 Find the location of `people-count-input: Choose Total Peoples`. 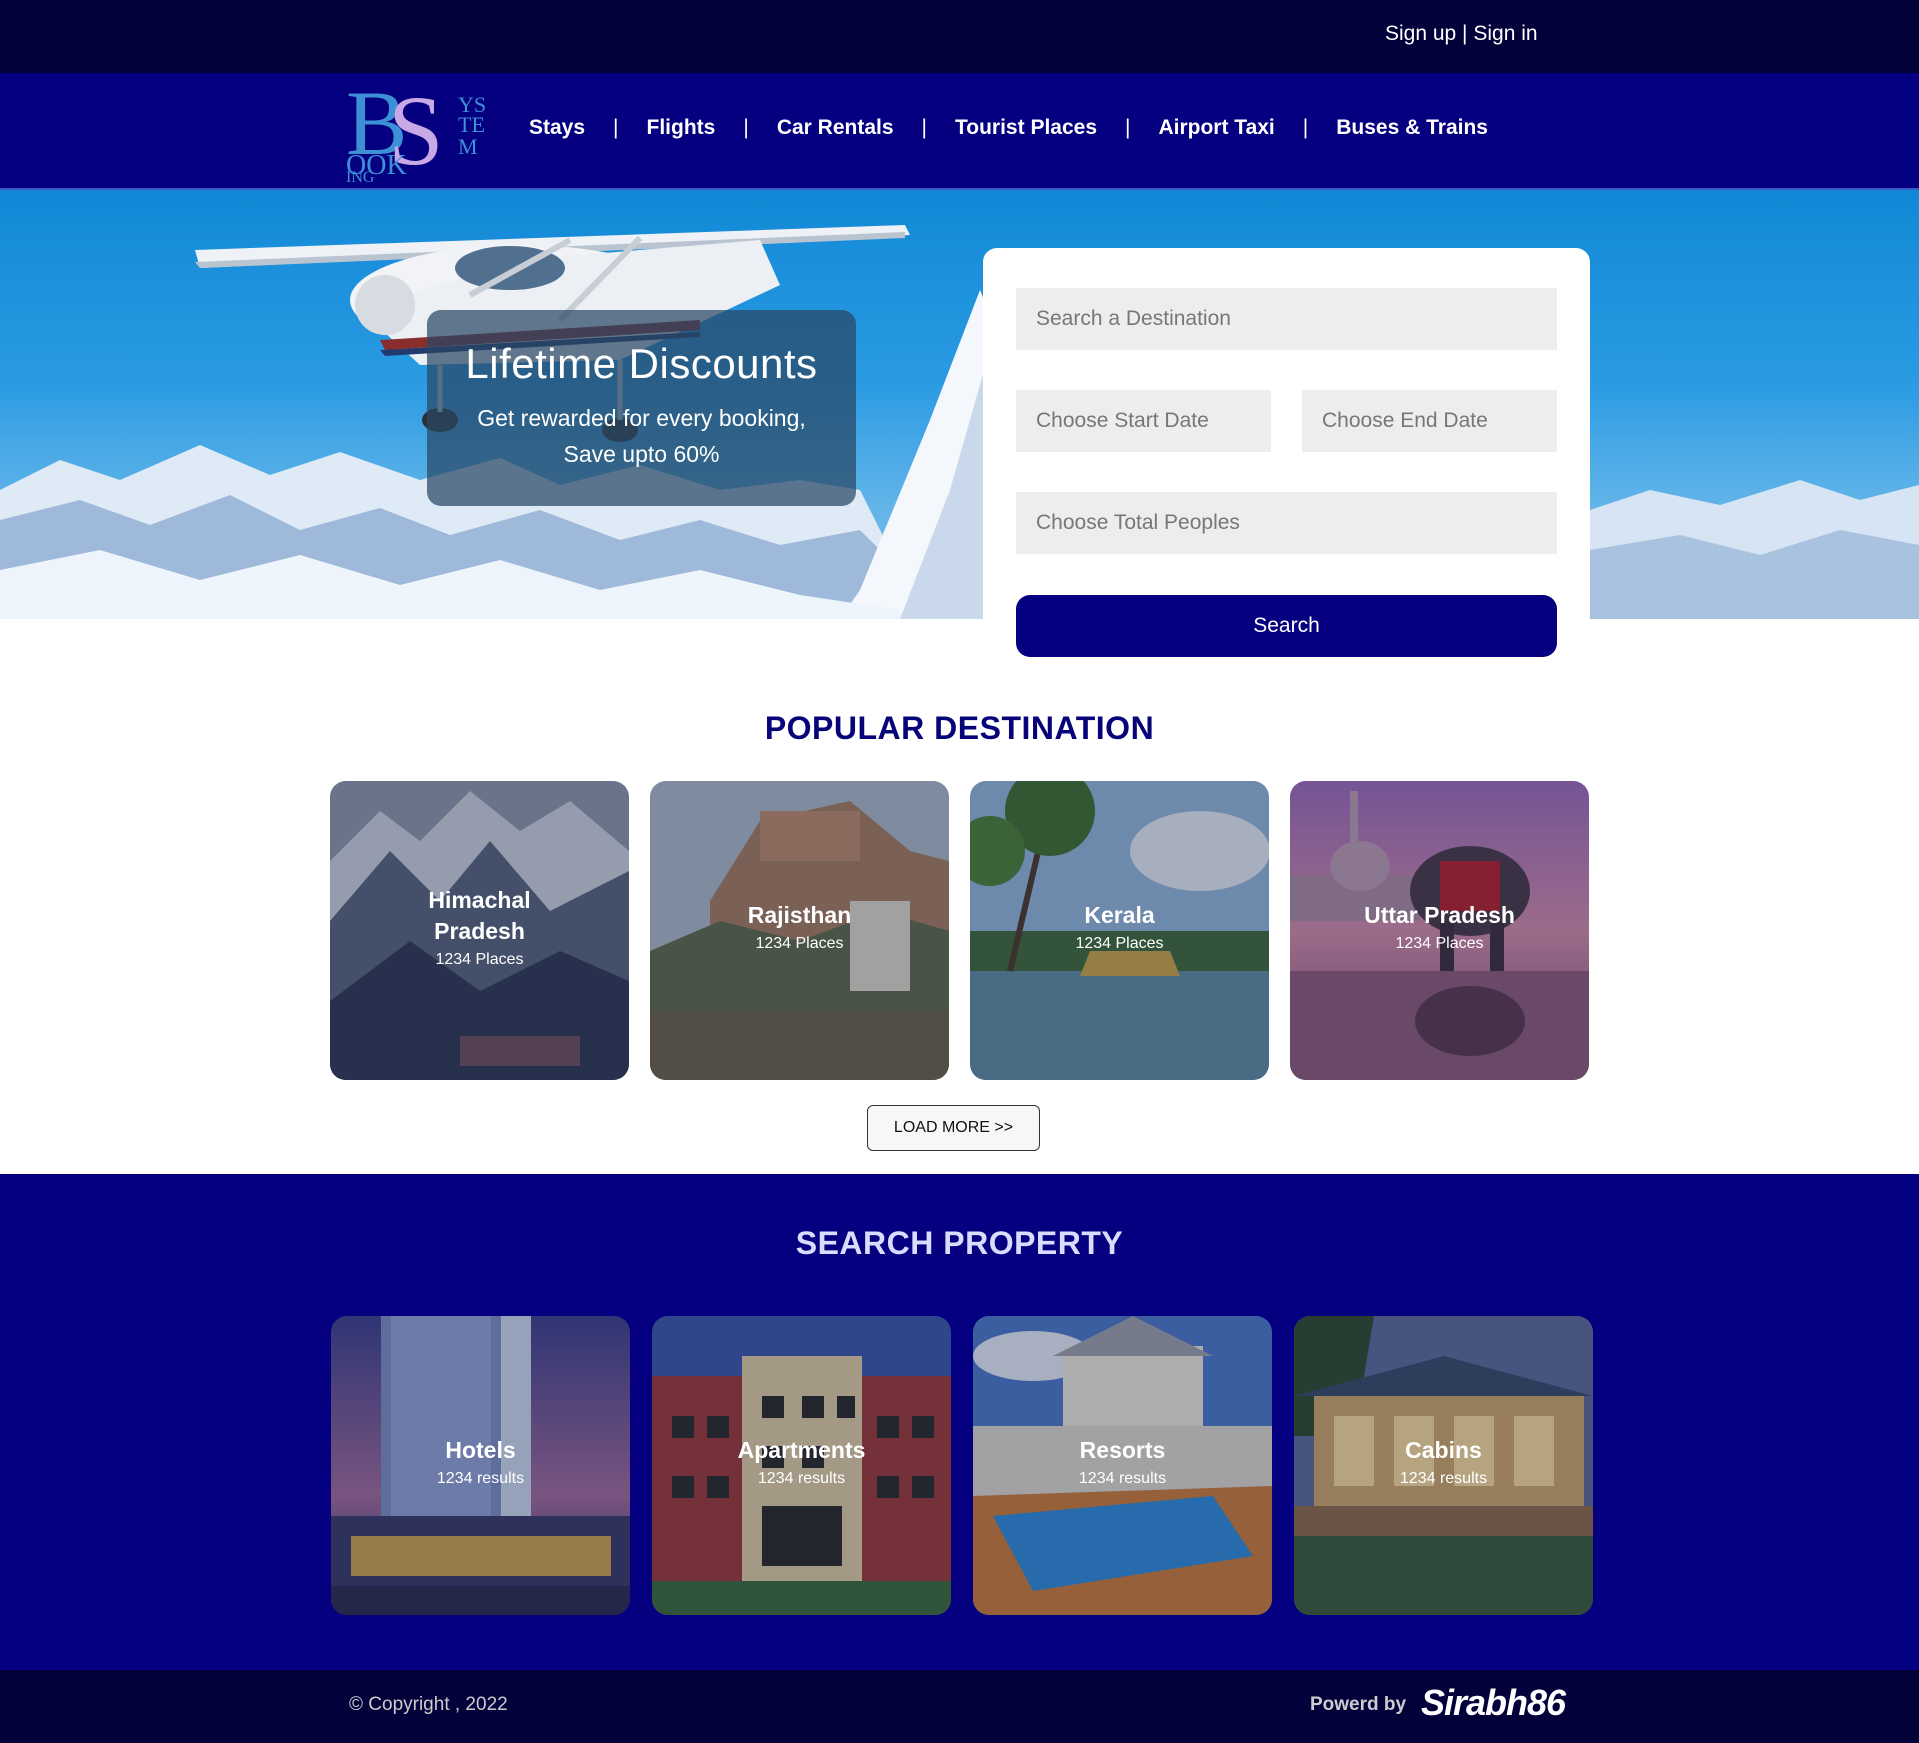

people-count-input: Choose Total Peoples is located at coordinates (1286, 523).